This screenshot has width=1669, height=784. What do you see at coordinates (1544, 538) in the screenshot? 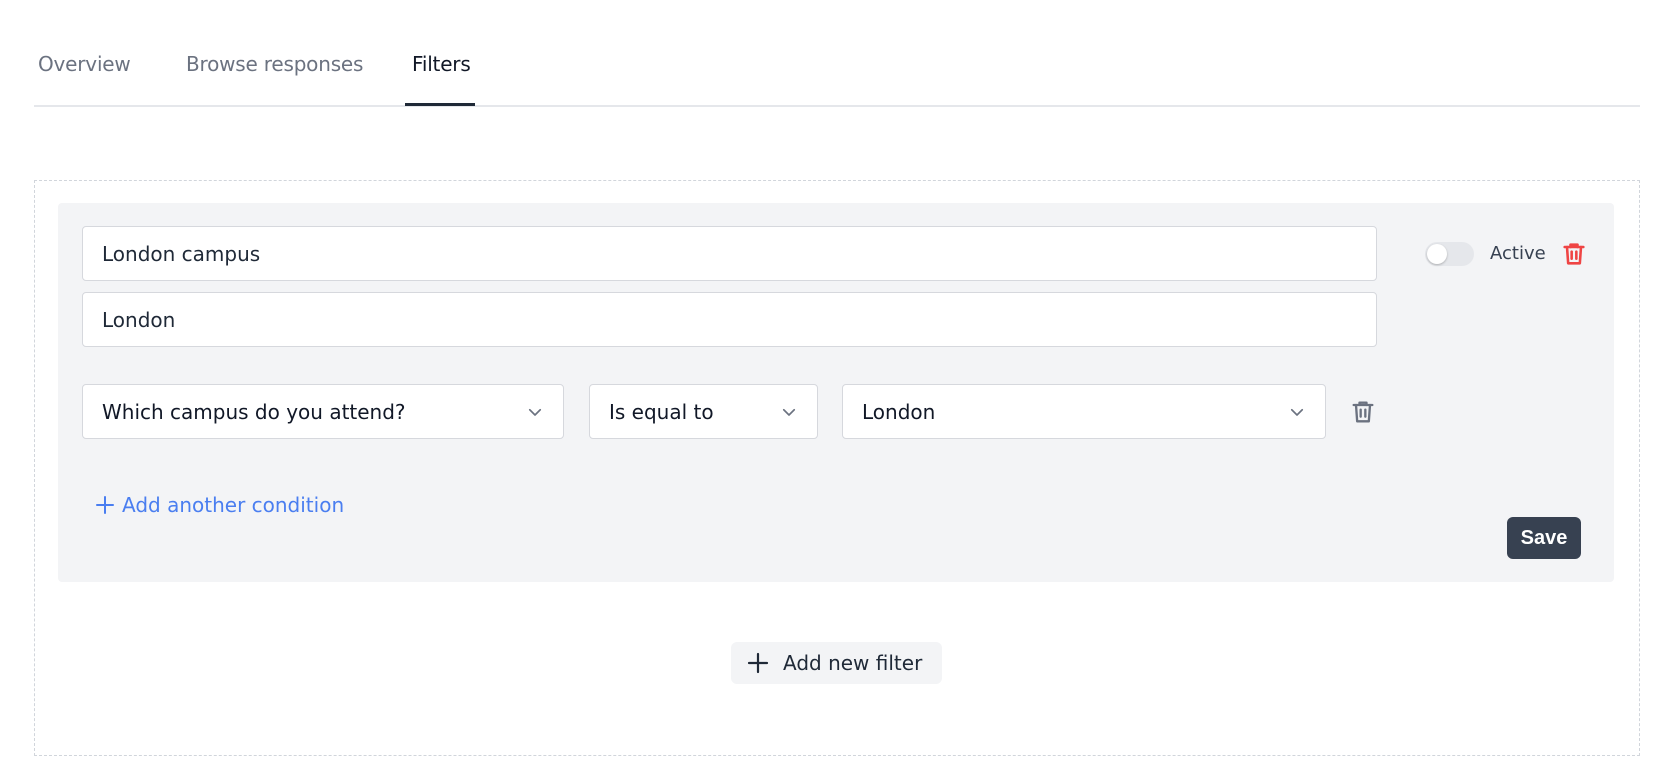
I see `save-button: Save` at bounding box center [1544, 538].